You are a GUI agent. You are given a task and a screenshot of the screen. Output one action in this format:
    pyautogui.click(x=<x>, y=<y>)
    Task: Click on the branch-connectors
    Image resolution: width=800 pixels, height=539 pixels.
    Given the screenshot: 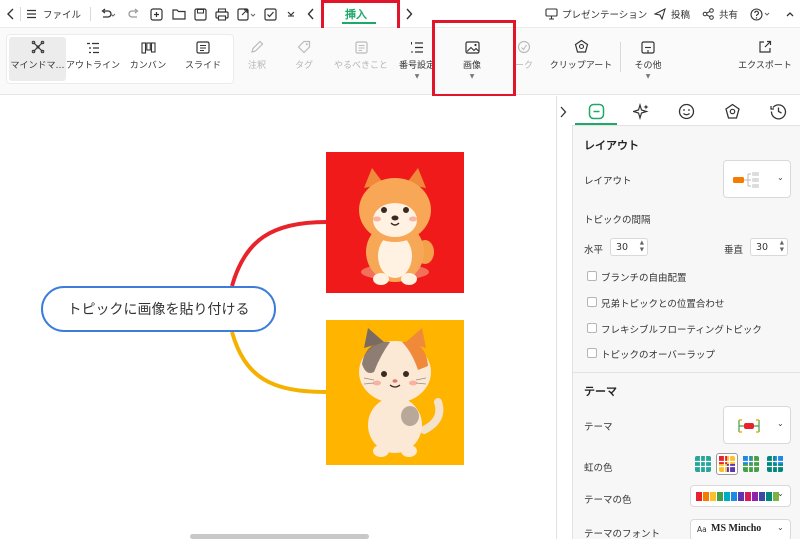 What is the action you would take?
    pyautogui.click(x=278, y=307)
    